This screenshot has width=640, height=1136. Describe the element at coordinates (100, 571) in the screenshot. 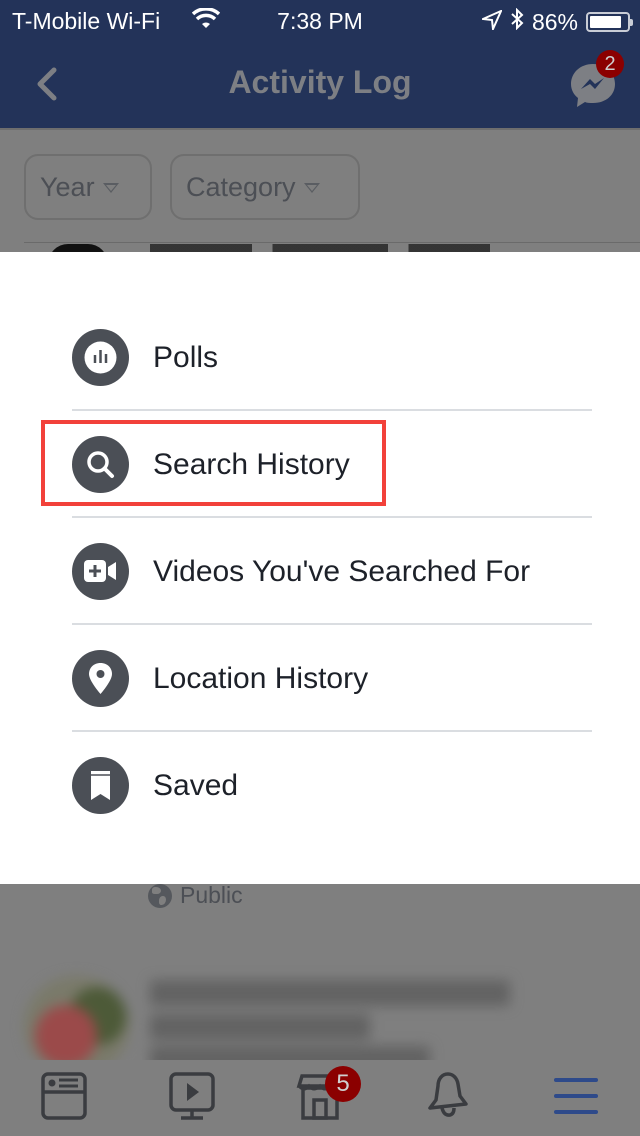

I see `video-add-icon` at that location.